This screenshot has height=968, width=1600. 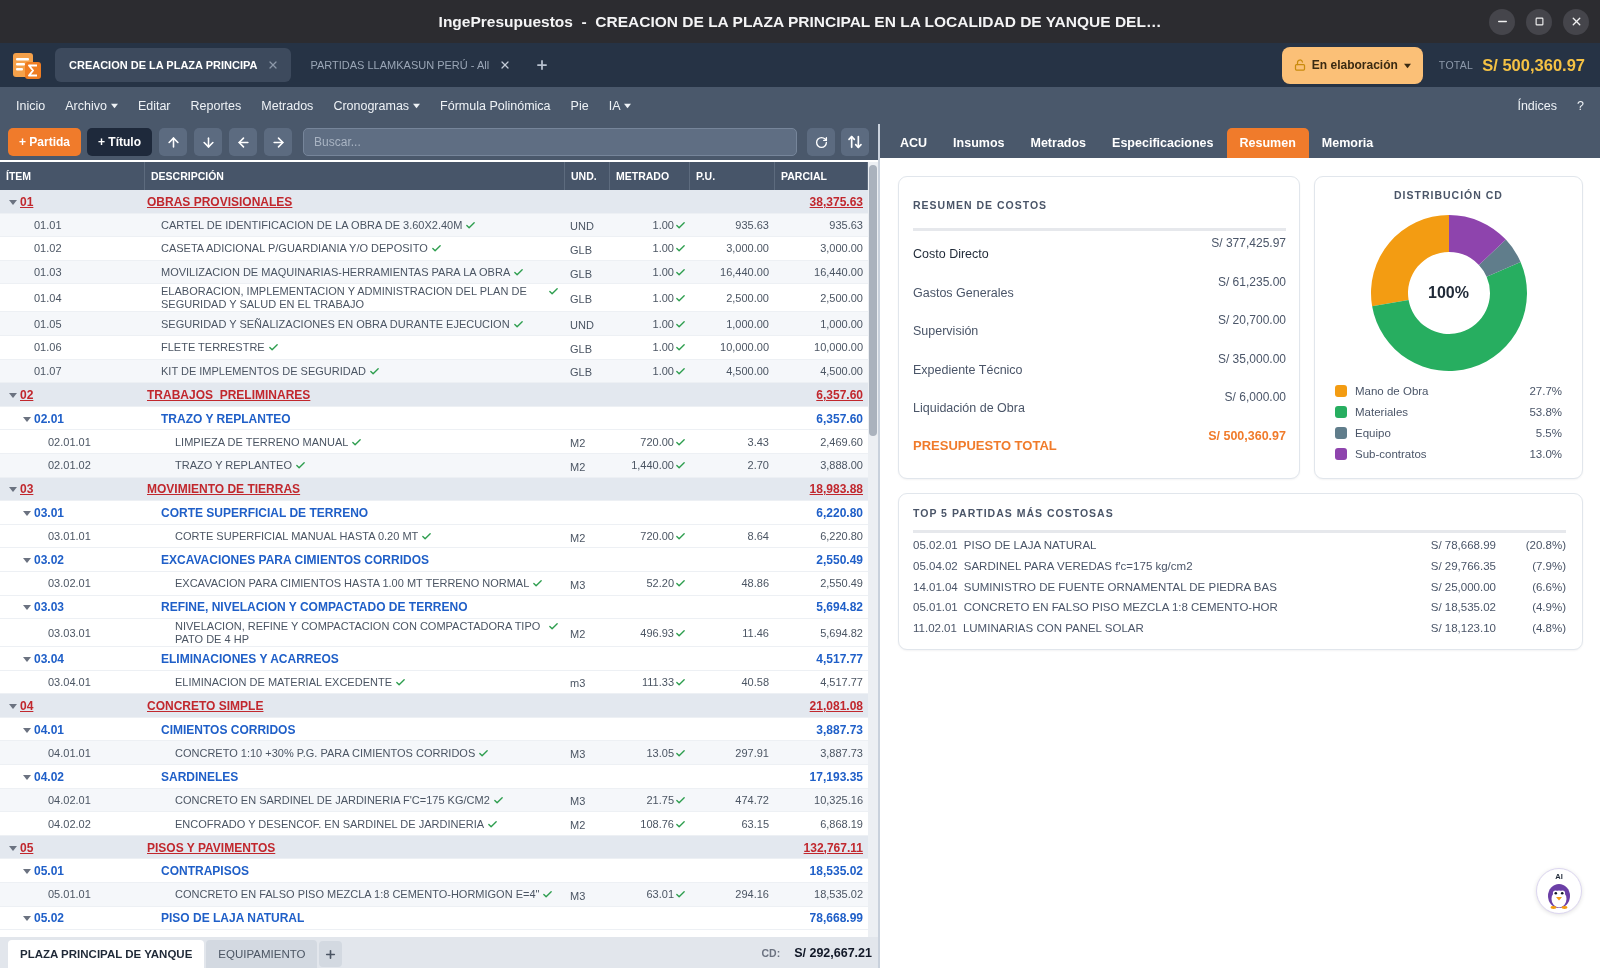 What do you see at coordinates (27, 201) in the screenshot?
I see `chapter-code: 01` at bounding box center [27, 201].